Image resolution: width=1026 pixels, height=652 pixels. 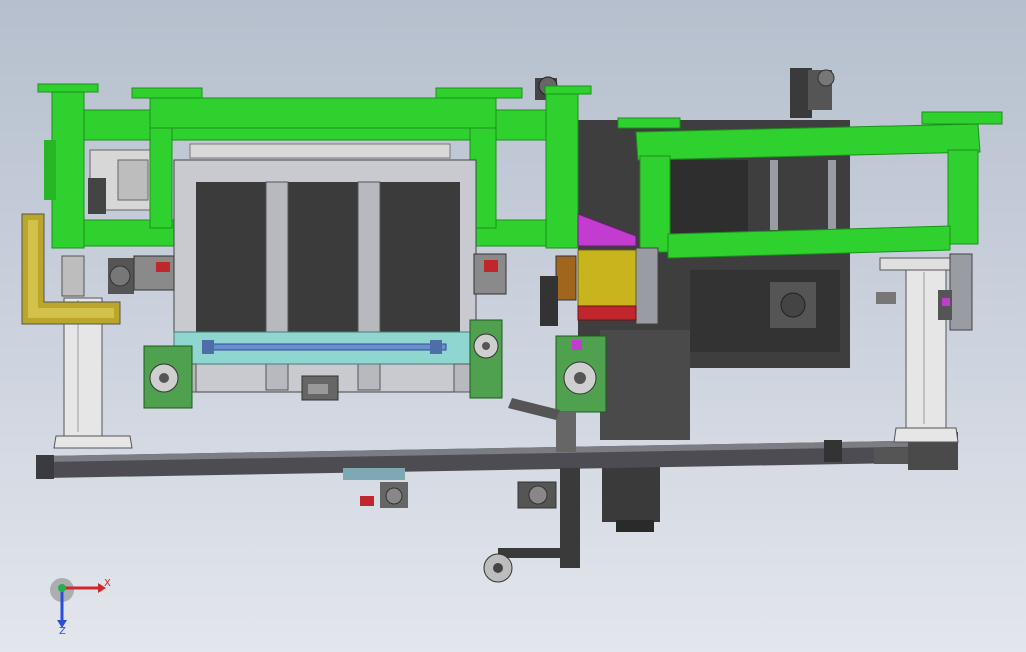 What do you see at coordinates (62, 588) in the screenshot?
I see `y-axis-dot` at bounding box center [62, 588].